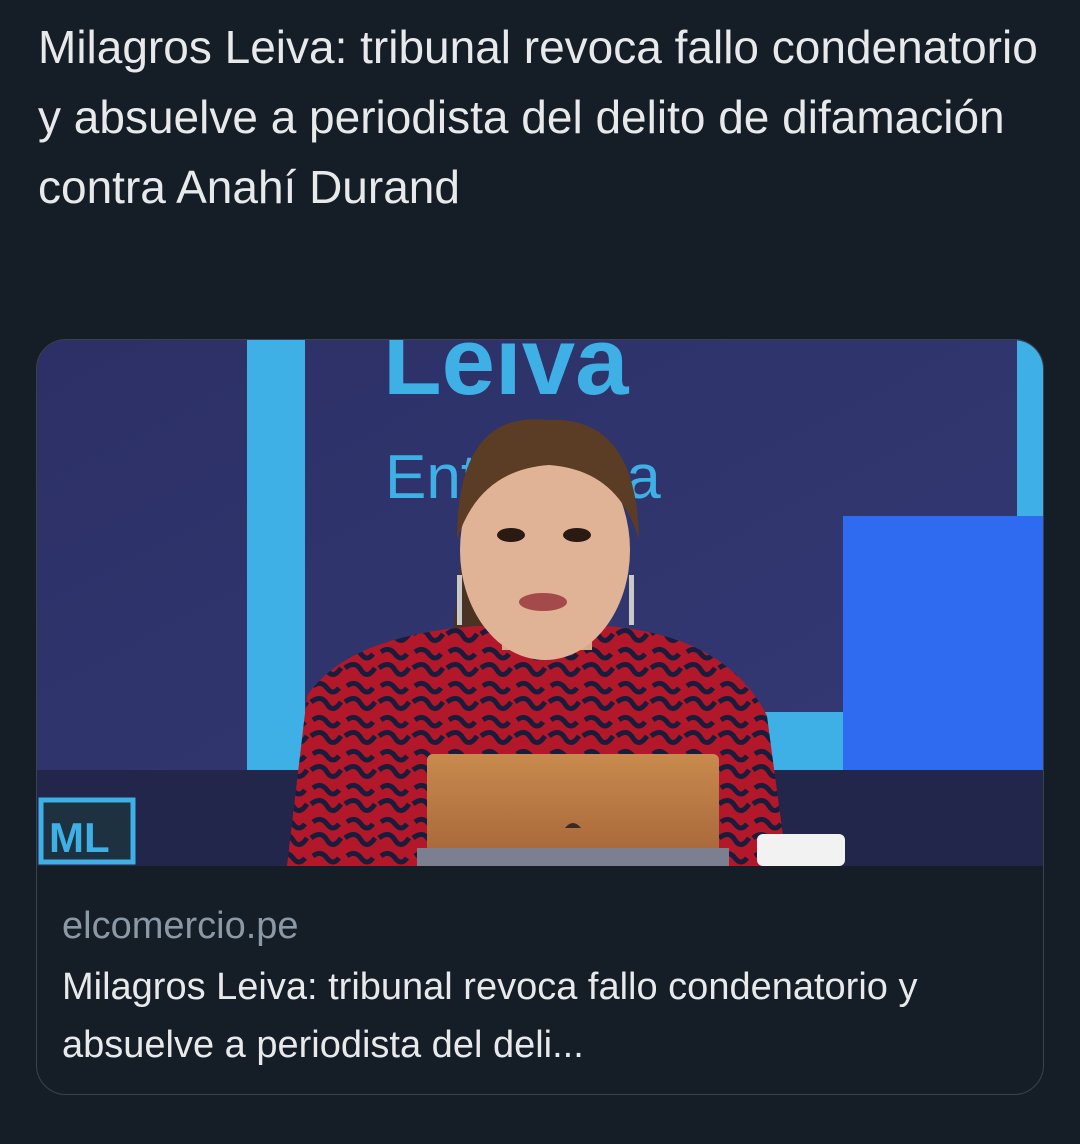  I want to click on cup, so click(801, 850).